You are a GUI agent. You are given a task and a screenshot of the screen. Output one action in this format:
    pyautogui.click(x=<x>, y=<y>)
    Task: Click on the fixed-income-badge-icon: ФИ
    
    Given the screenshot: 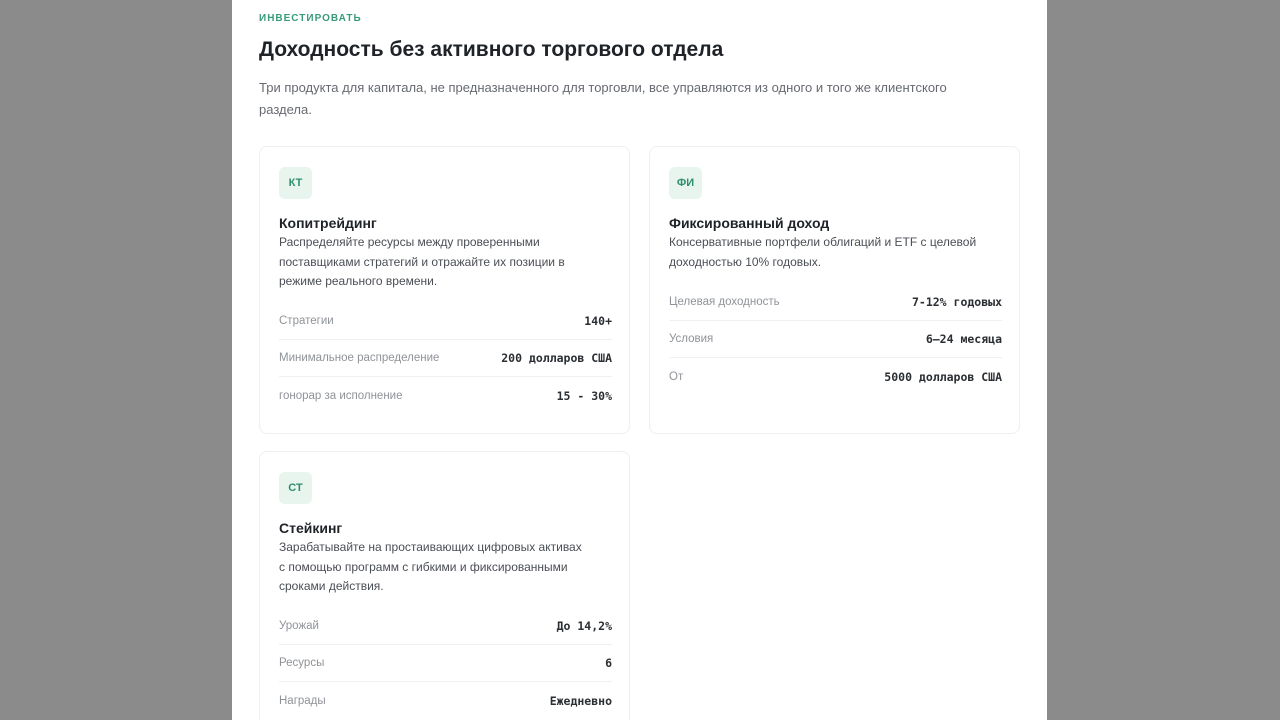 What is the action you would take?
    pyautogui.click(x=685, y=183)
    